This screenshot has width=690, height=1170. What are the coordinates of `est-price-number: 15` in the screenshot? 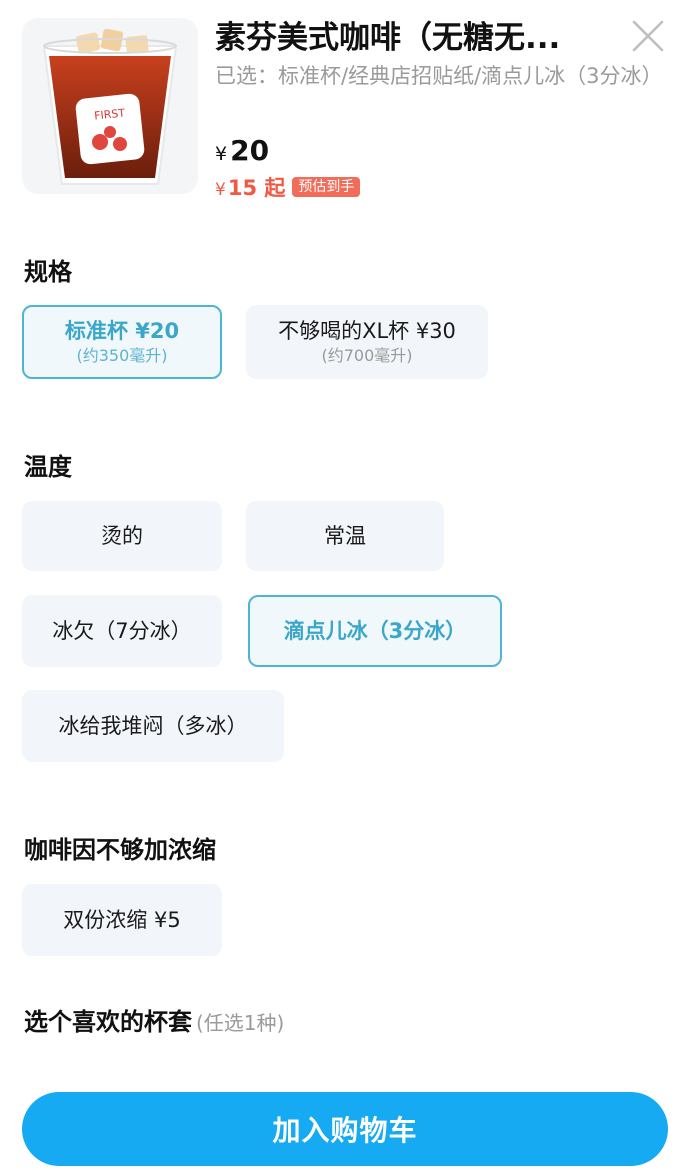 It's located at (242, 188).